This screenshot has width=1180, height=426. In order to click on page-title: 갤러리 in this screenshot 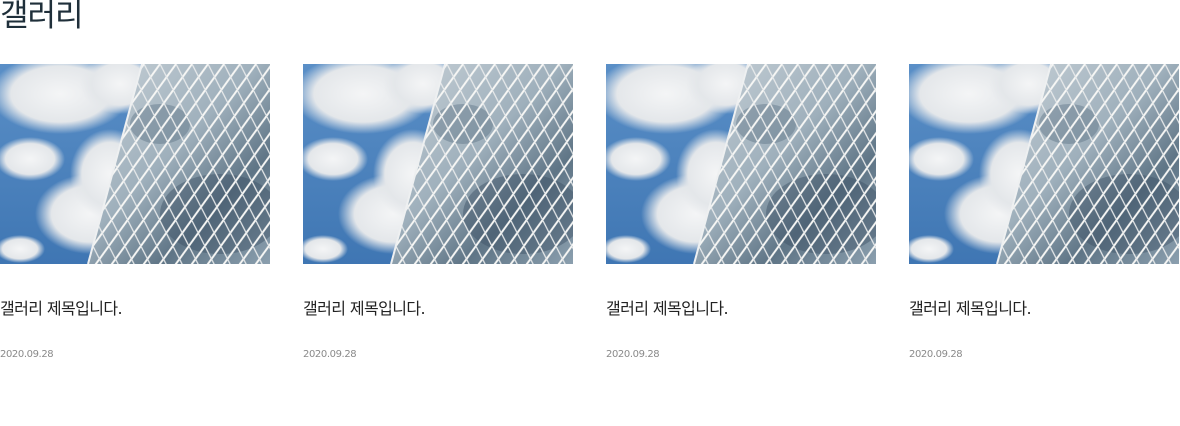, I will do `click(42, 17)`.